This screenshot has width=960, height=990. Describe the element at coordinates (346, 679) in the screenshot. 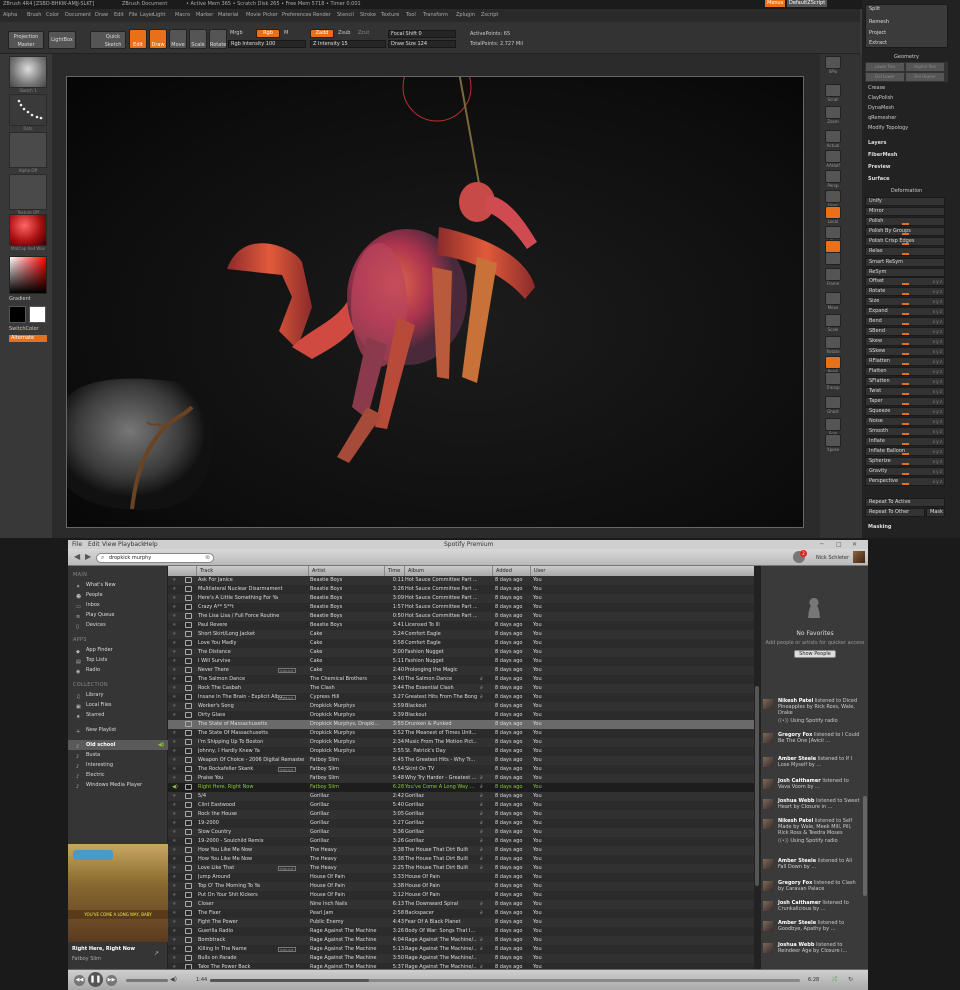

I see `track-artist: The Chemical Brothers` at that location.